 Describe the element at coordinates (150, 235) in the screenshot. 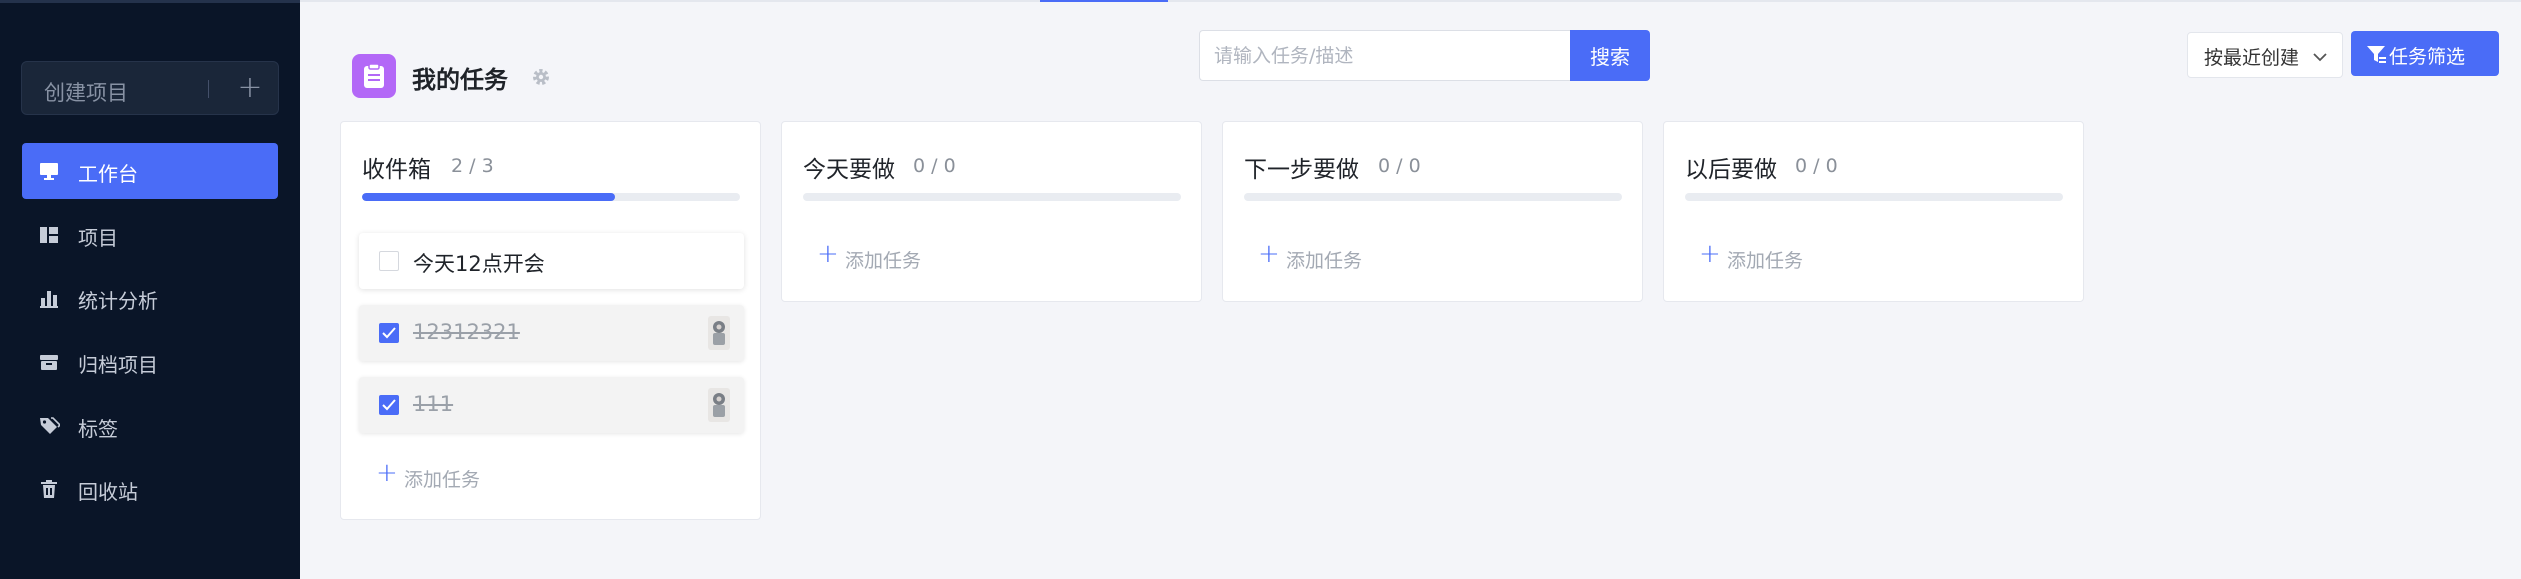

I see `sidebar-item-projects: 项目` at that location.